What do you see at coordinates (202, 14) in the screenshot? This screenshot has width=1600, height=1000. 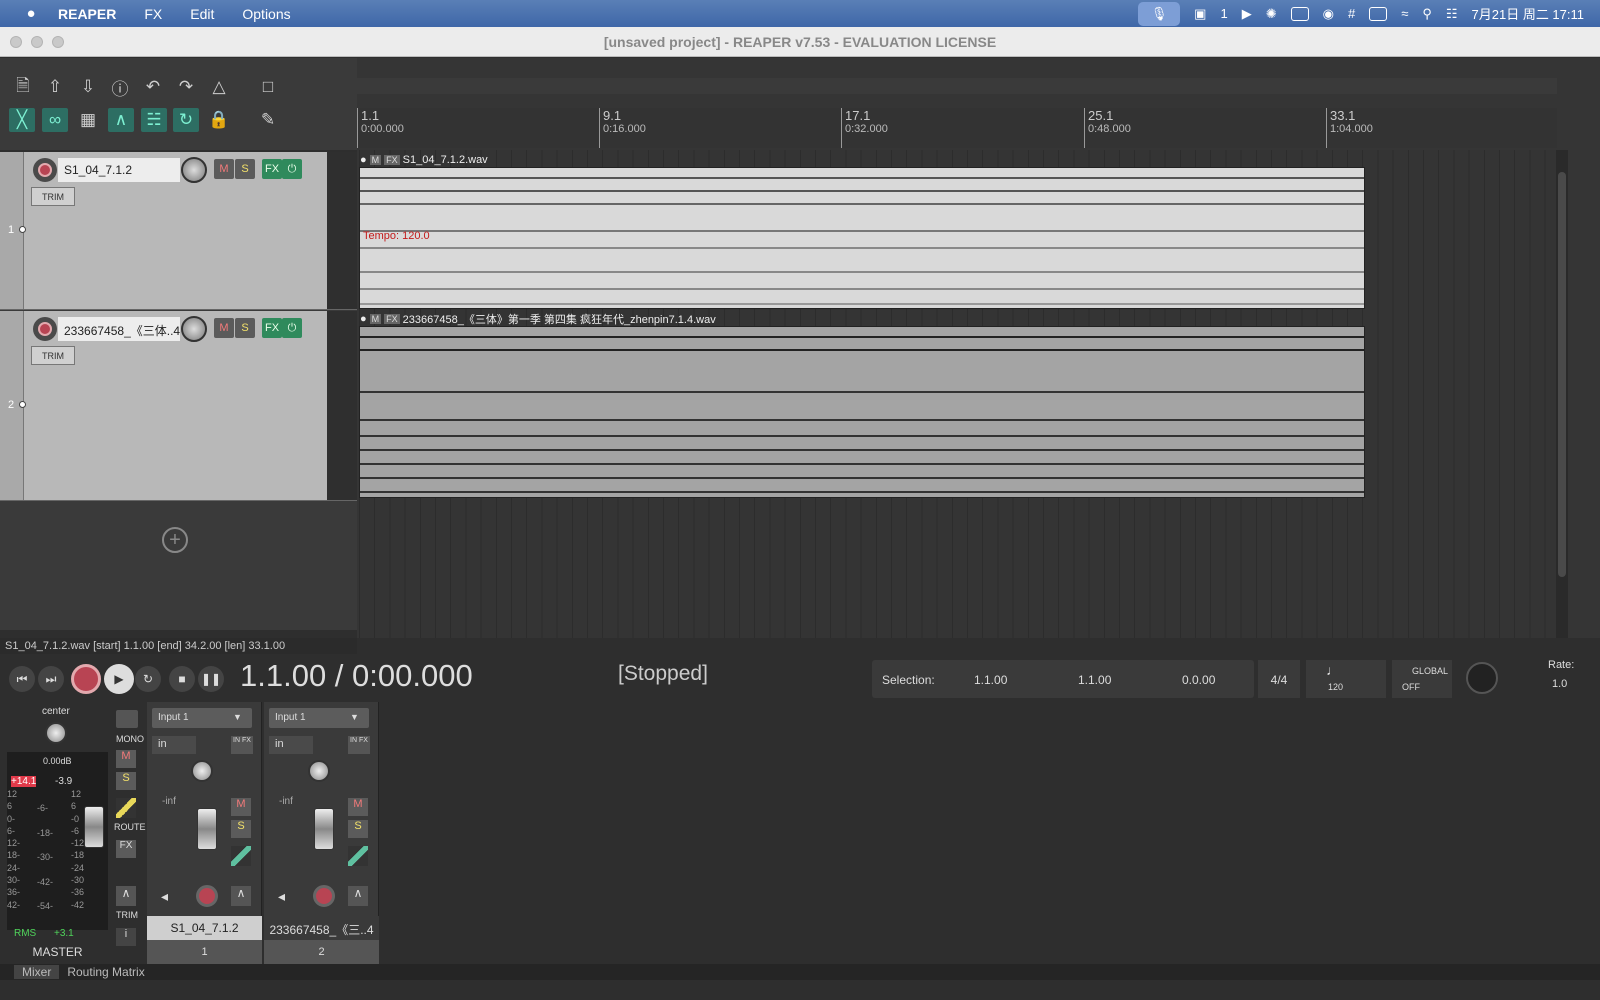 I see `menu-edit: Edit` at bounding box center [202, 14].